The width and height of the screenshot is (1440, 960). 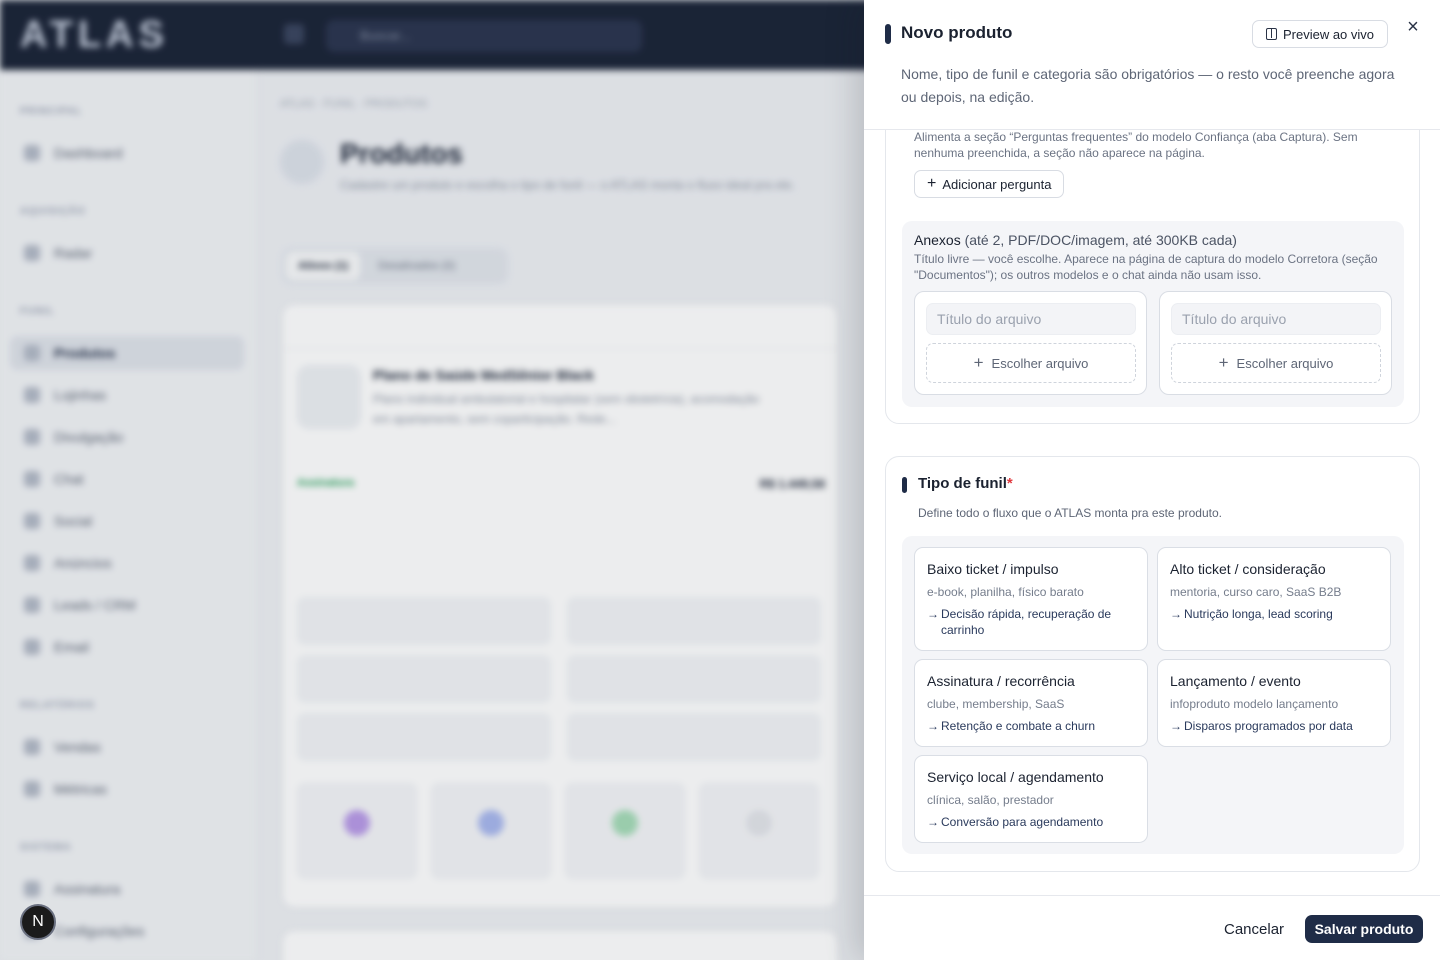 What do you see at coordinates (957, 32) in the screenshot?
I see `drawer-title: Novo produto` at bounding box center [957, 32].